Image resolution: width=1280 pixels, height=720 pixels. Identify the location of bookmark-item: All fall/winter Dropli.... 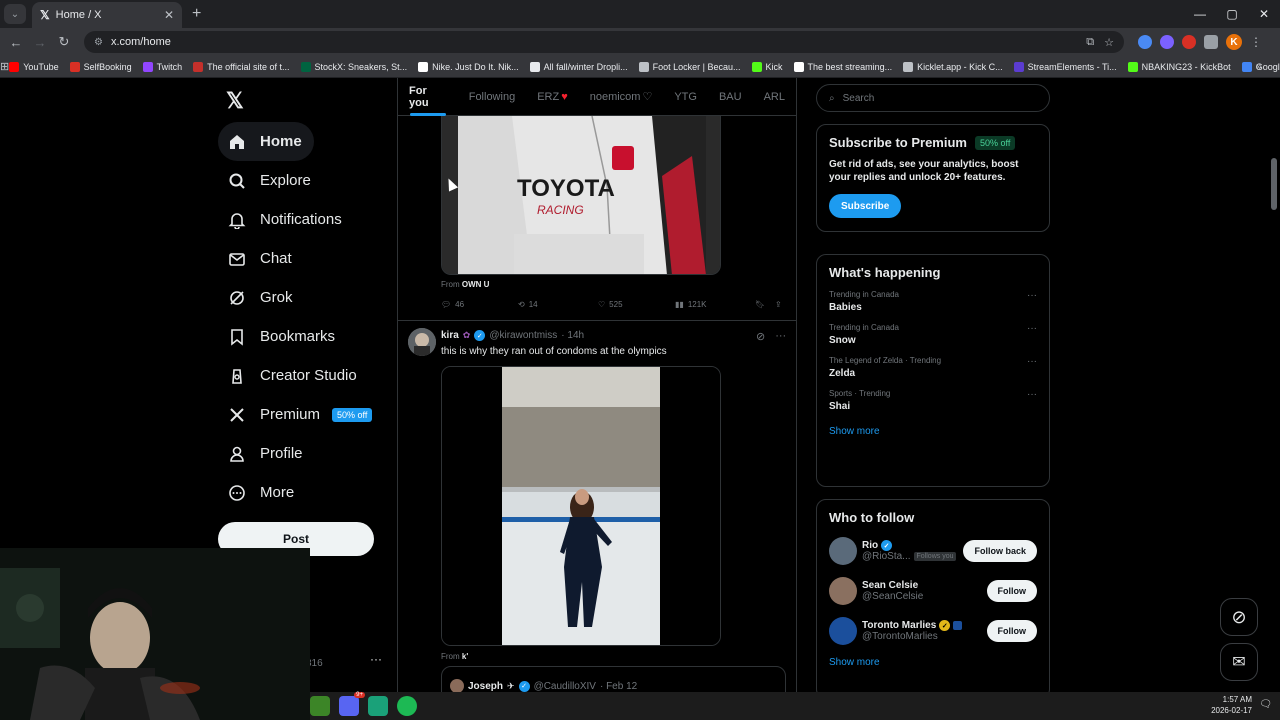
(578, 66).